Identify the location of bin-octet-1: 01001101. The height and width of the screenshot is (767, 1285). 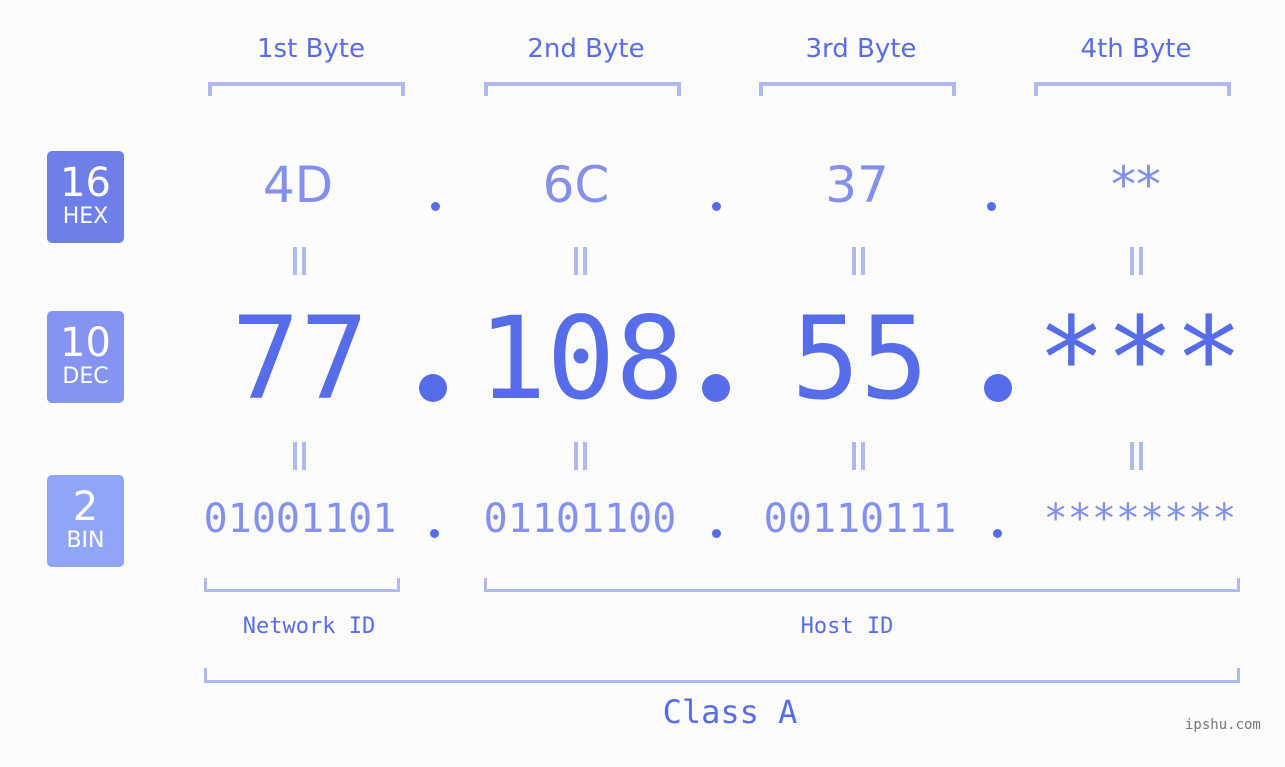
(300, 519).